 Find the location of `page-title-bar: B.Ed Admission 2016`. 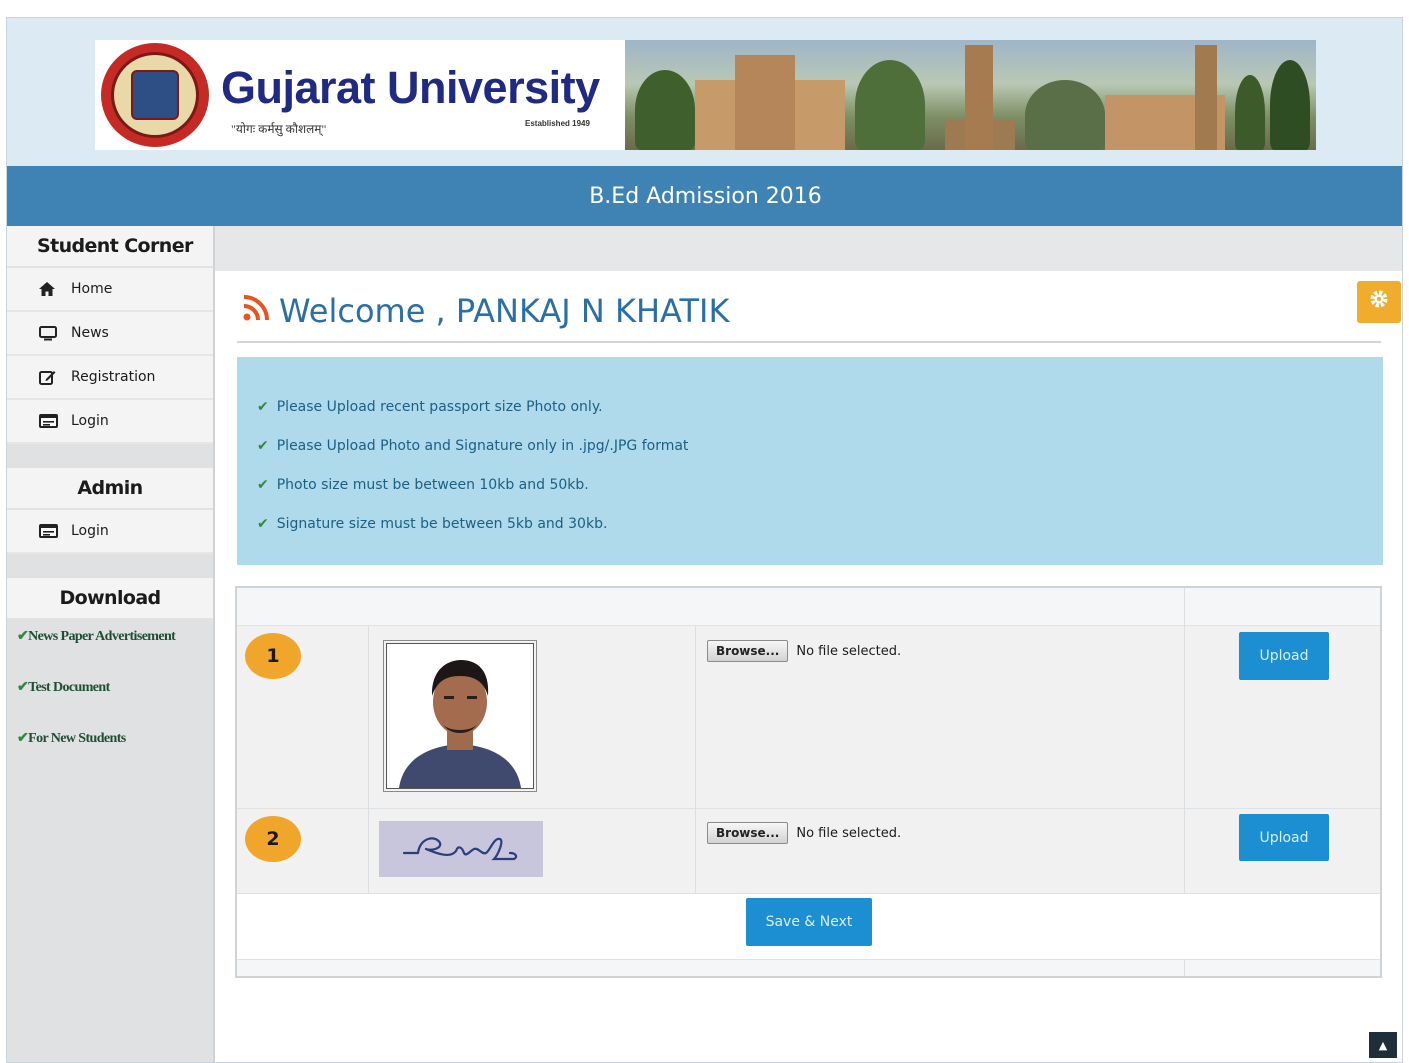

page-title-bar: B.Ed Admission 2016 is located at coordinates (704, 196).